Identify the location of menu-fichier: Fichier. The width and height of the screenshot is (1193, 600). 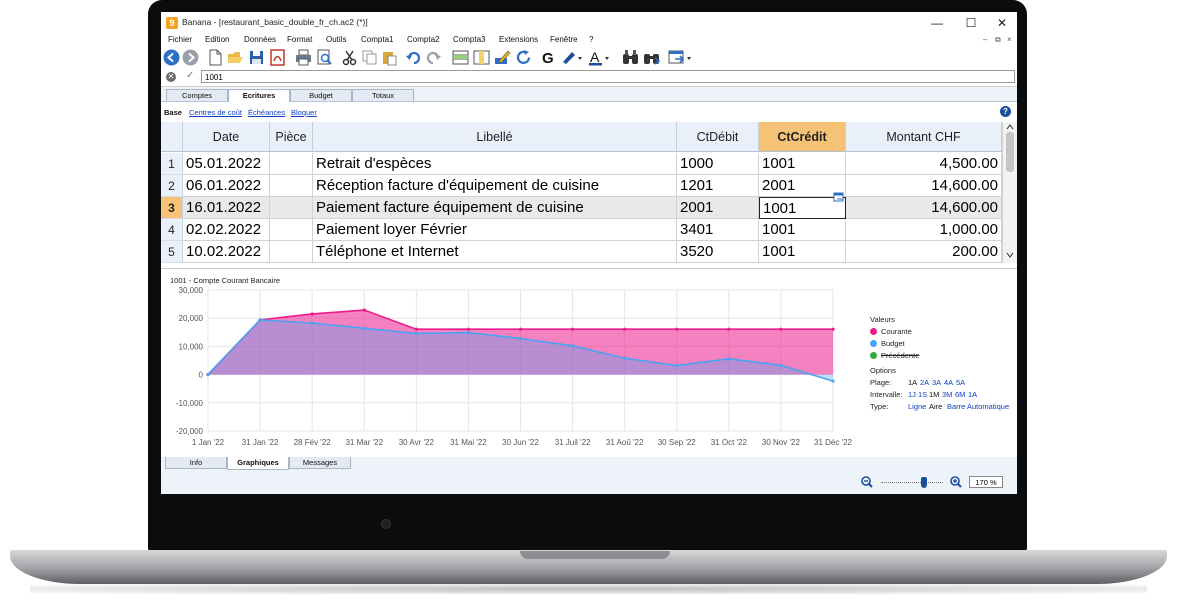
(180, 39).